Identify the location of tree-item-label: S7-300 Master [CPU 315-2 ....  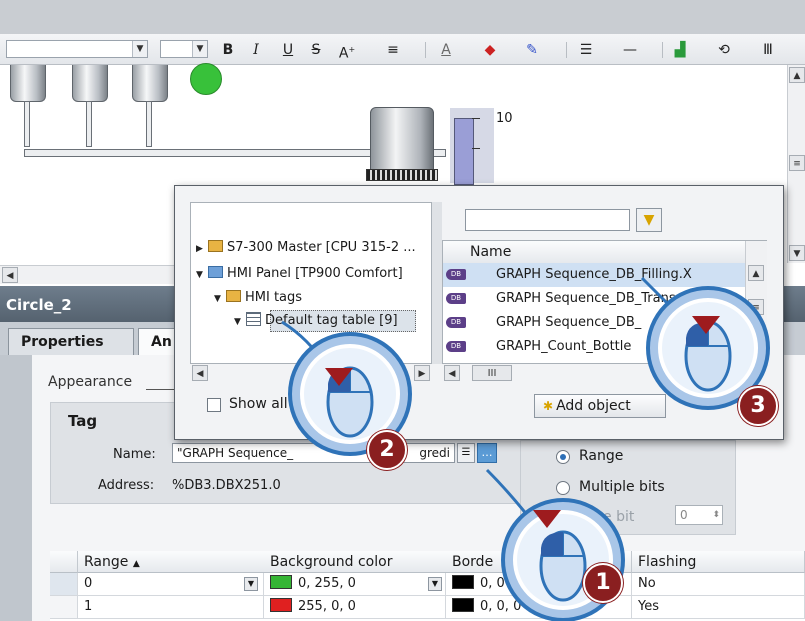
(321, 247).